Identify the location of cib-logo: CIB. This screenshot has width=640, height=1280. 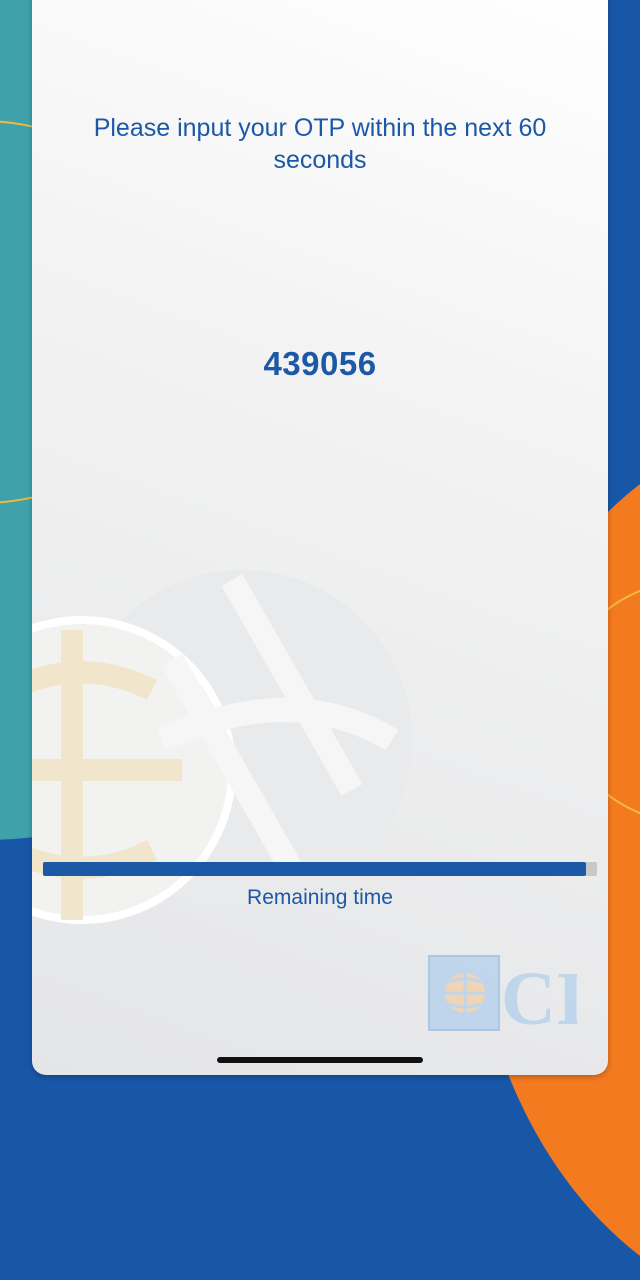
(502, 994).